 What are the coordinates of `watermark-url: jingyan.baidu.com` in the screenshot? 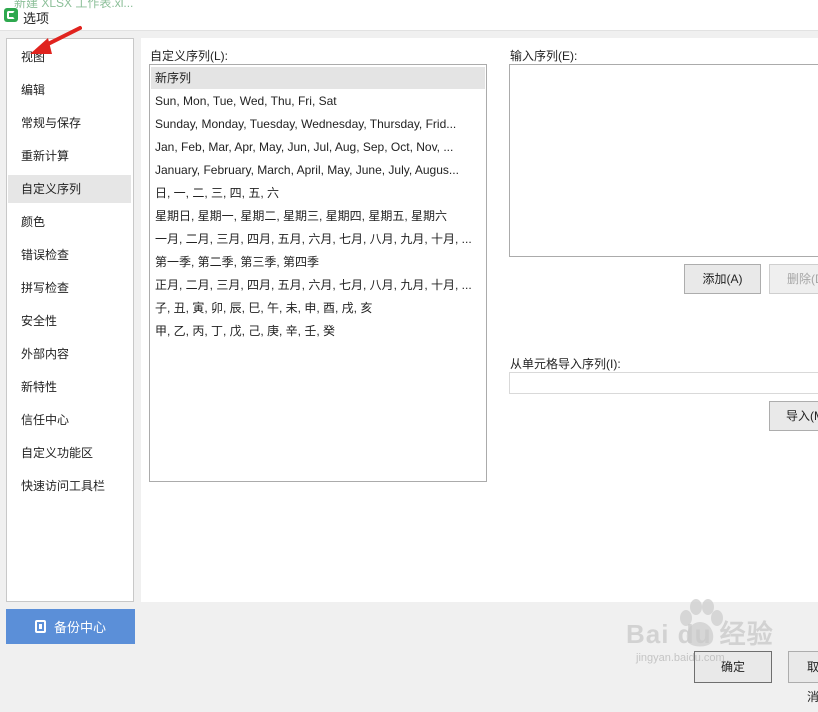 It's located at (680, 658).